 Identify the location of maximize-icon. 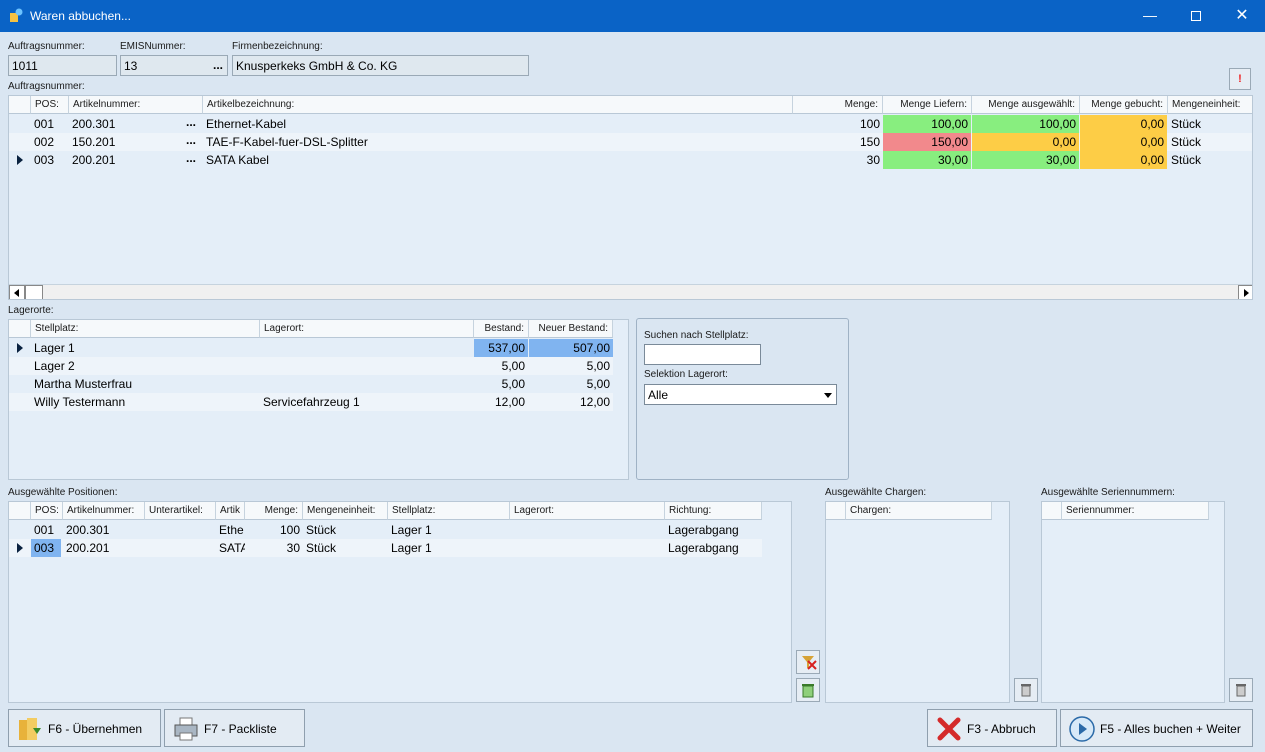
(1196, 16).